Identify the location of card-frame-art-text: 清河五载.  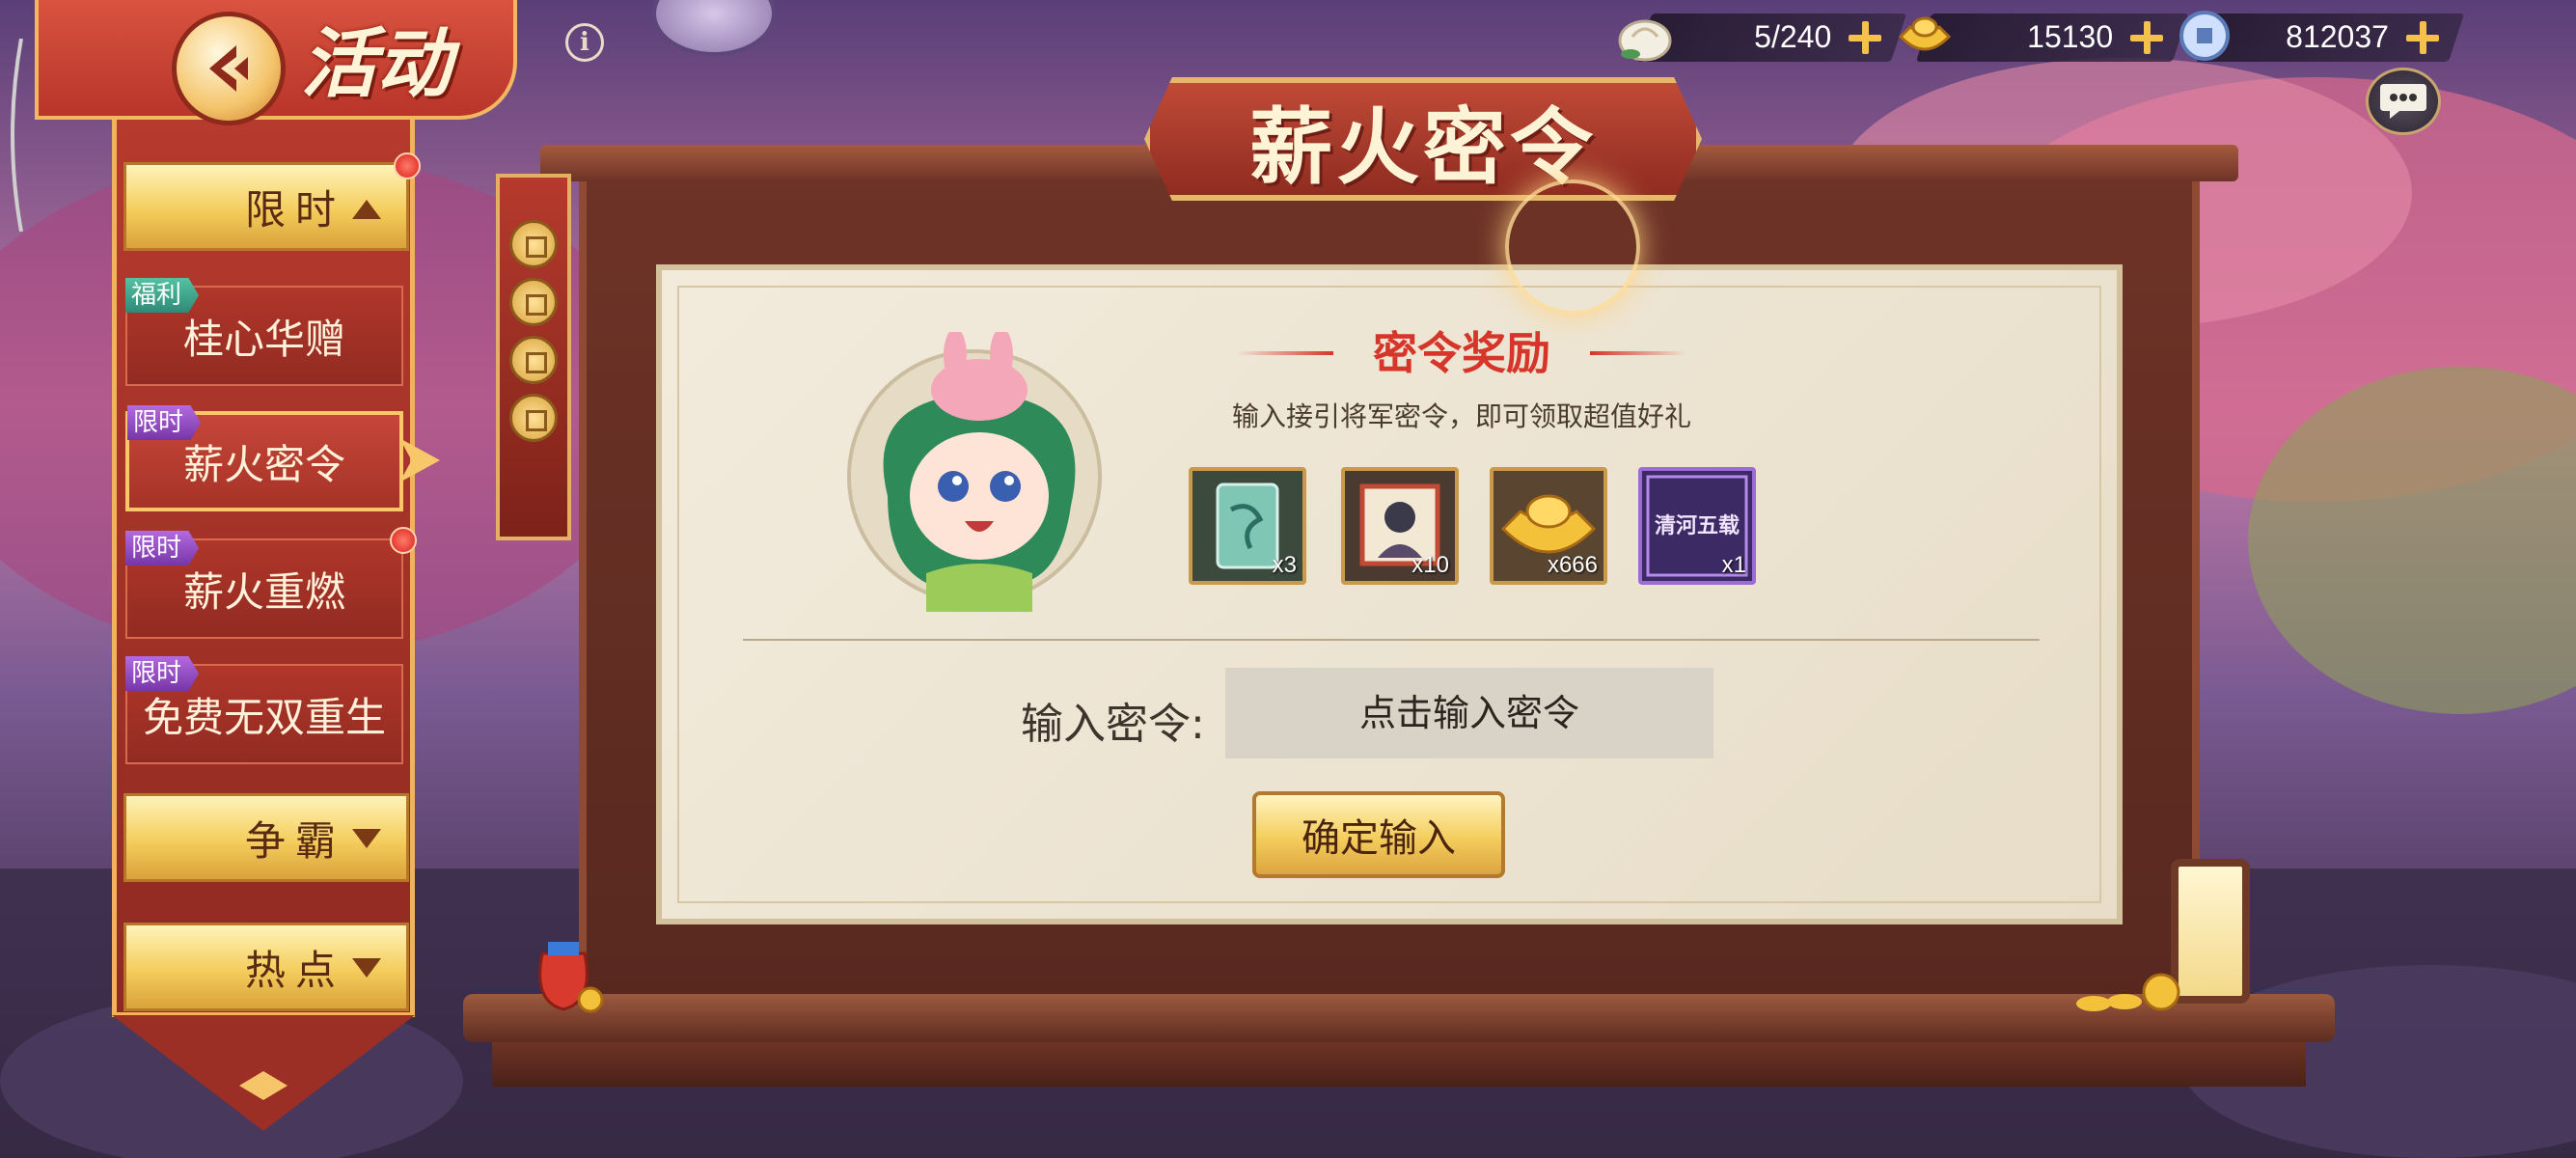
(1697, 525).